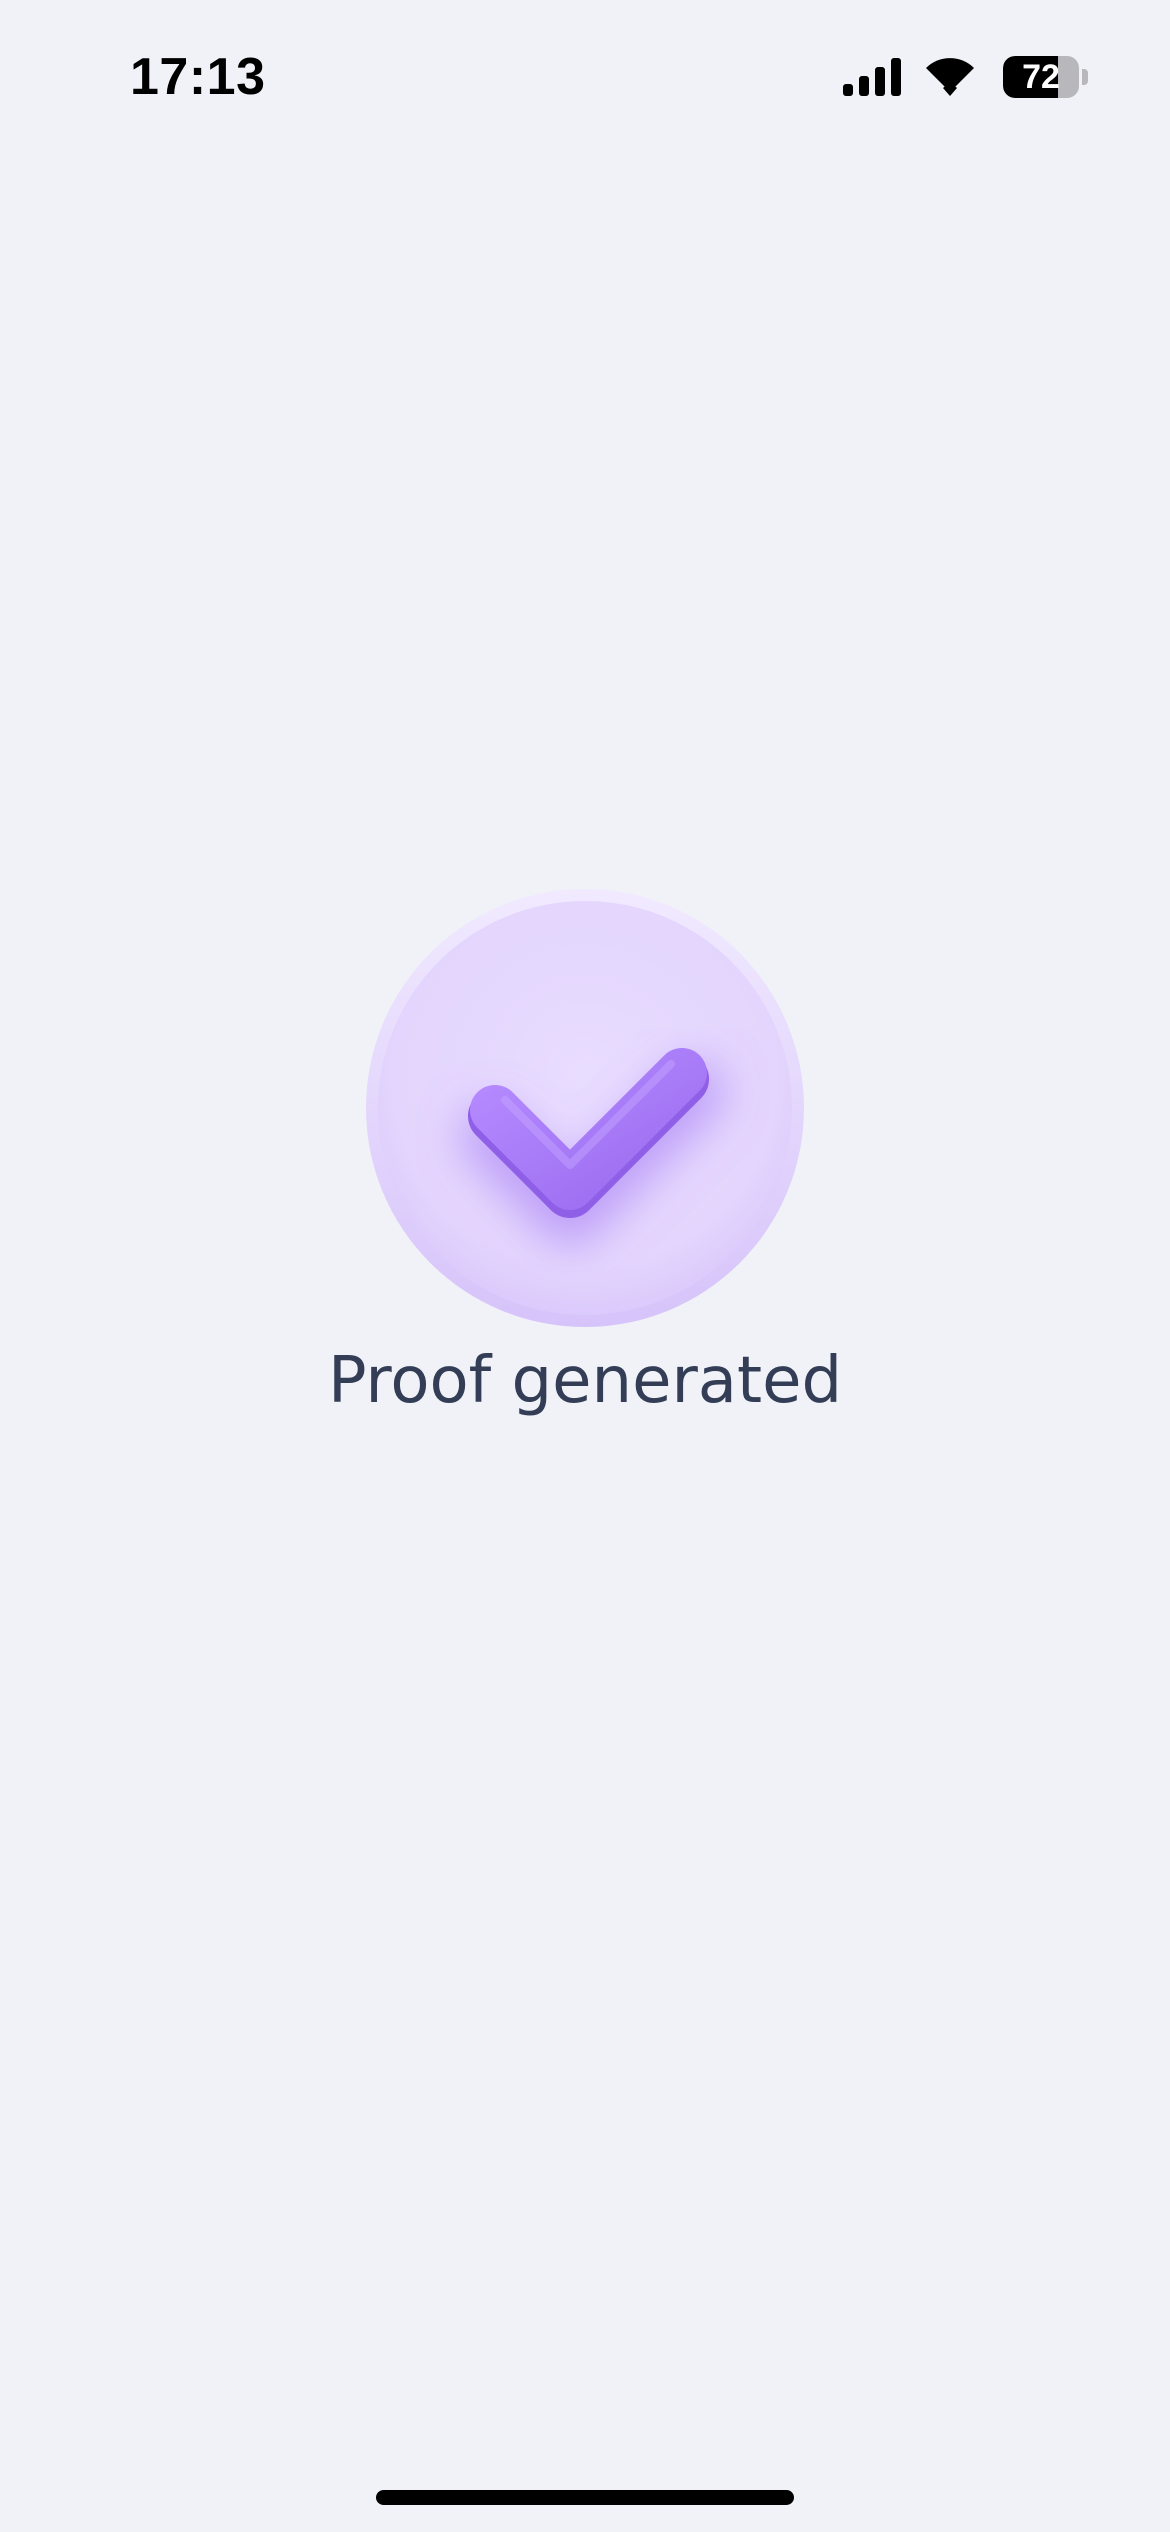 This screenshot has width=1170, height=2532. I want to click on battery-level: 72, so click(1041, 77).